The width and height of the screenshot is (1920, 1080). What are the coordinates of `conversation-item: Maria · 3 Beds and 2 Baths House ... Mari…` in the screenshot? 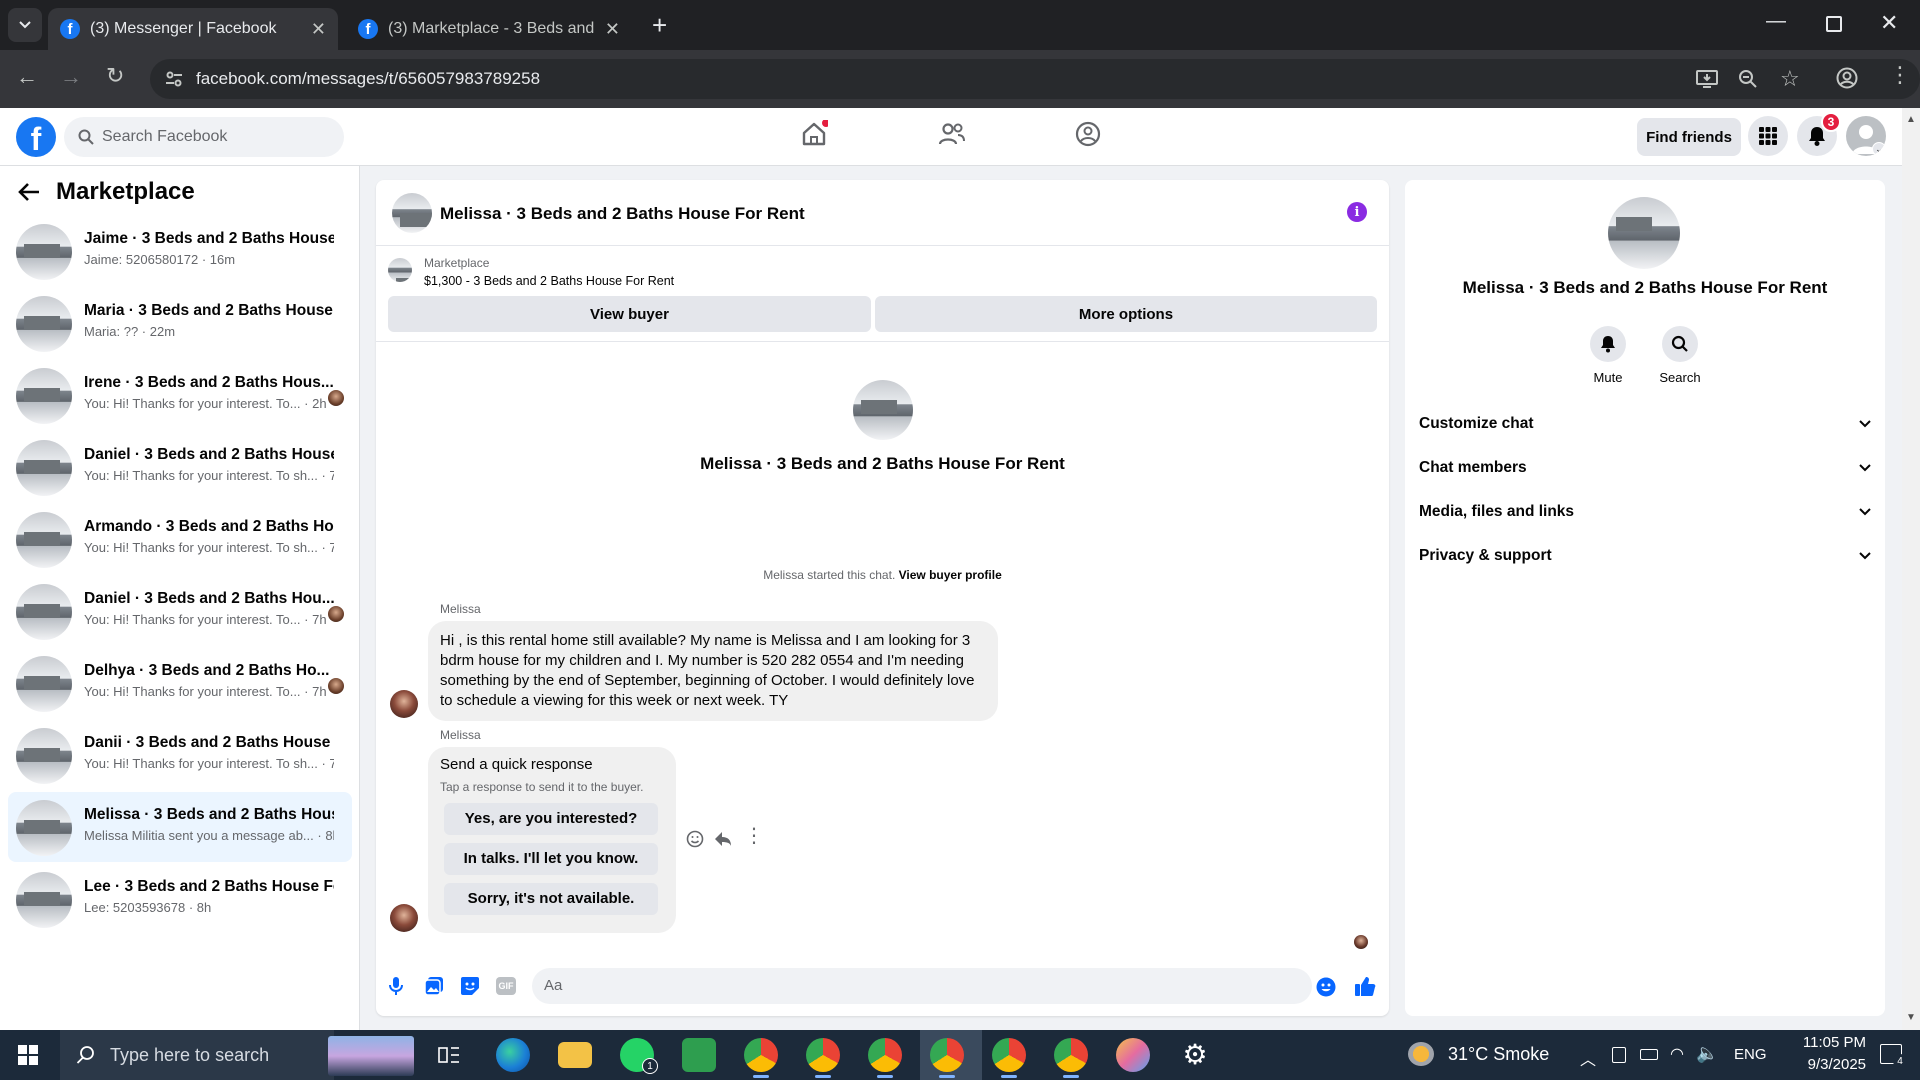 It's located at (180, 323).